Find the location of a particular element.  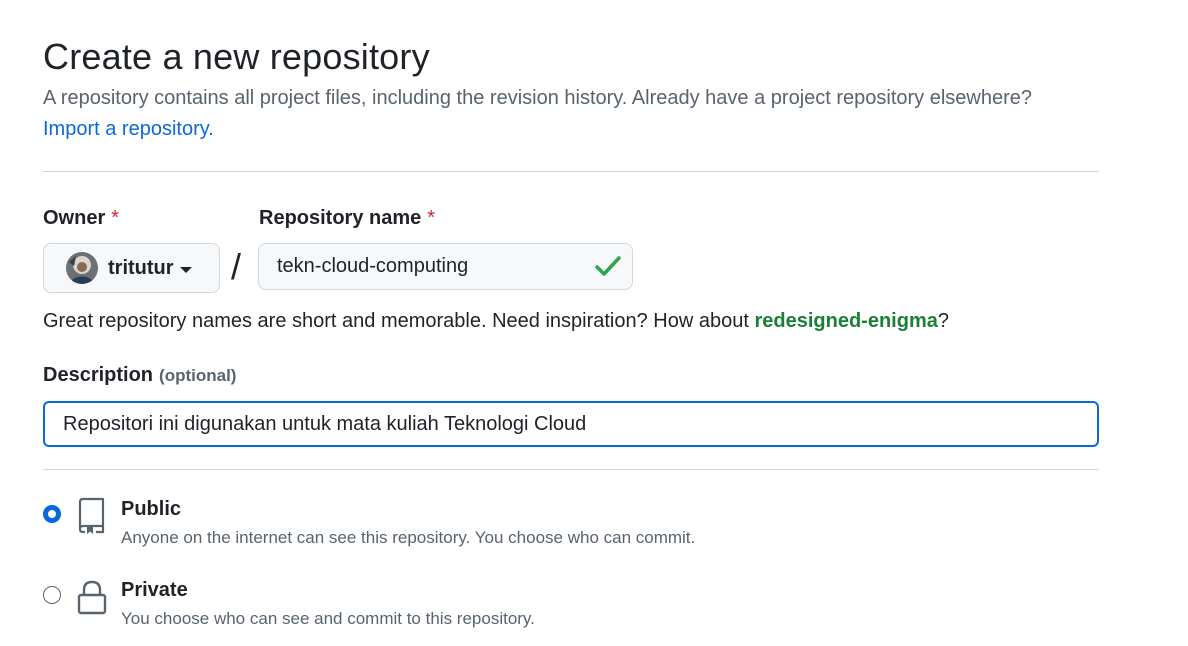

description-label-text: Description is located at coordinates (98, 375).